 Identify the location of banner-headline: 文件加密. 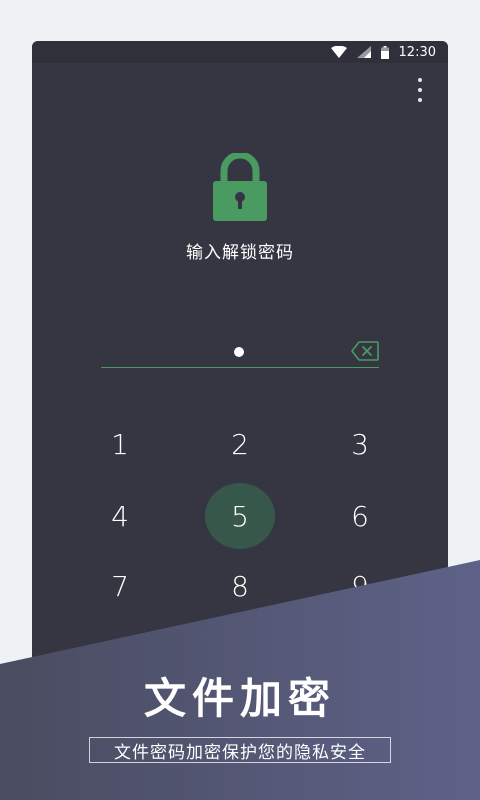
(239, 698).